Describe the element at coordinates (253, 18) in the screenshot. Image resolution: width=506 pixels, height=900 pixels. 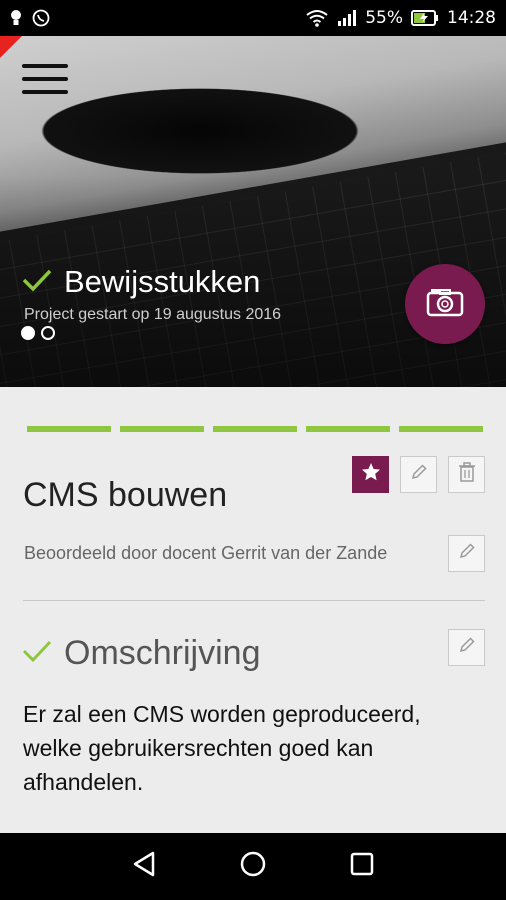
I see `status-bar: 55% 14:28` at that location.